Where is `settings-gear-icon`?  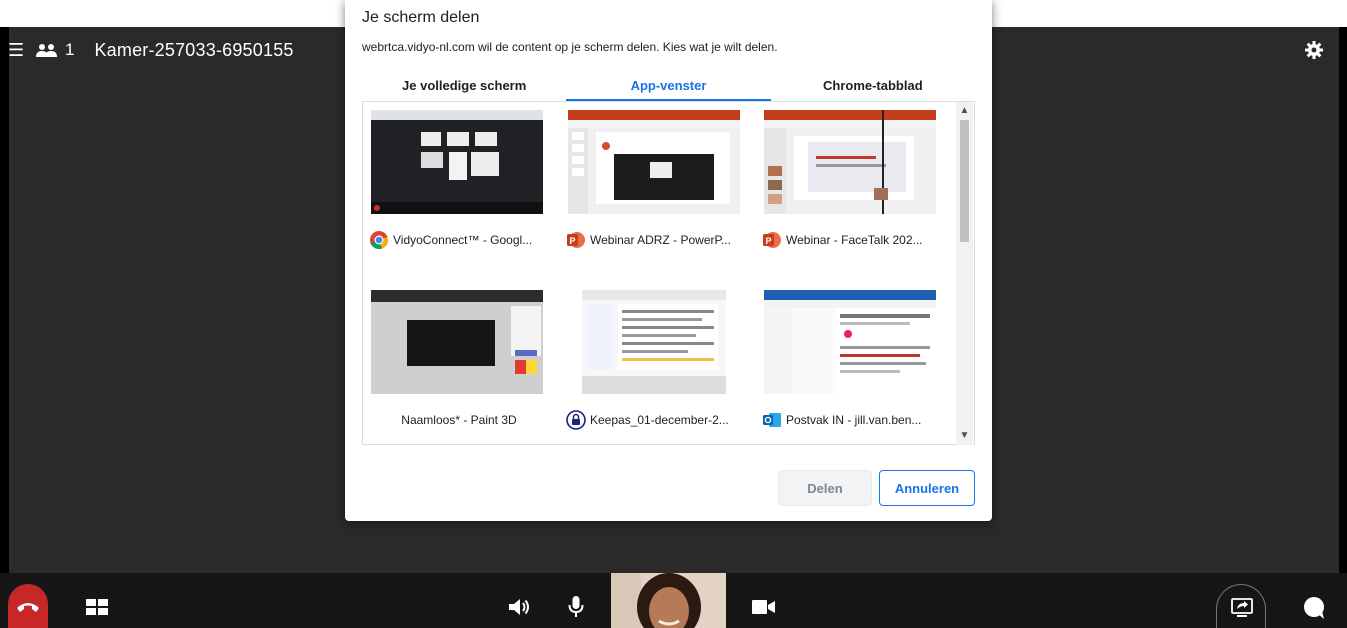 settings-gear-icon is located at coordinates (1314, 50).